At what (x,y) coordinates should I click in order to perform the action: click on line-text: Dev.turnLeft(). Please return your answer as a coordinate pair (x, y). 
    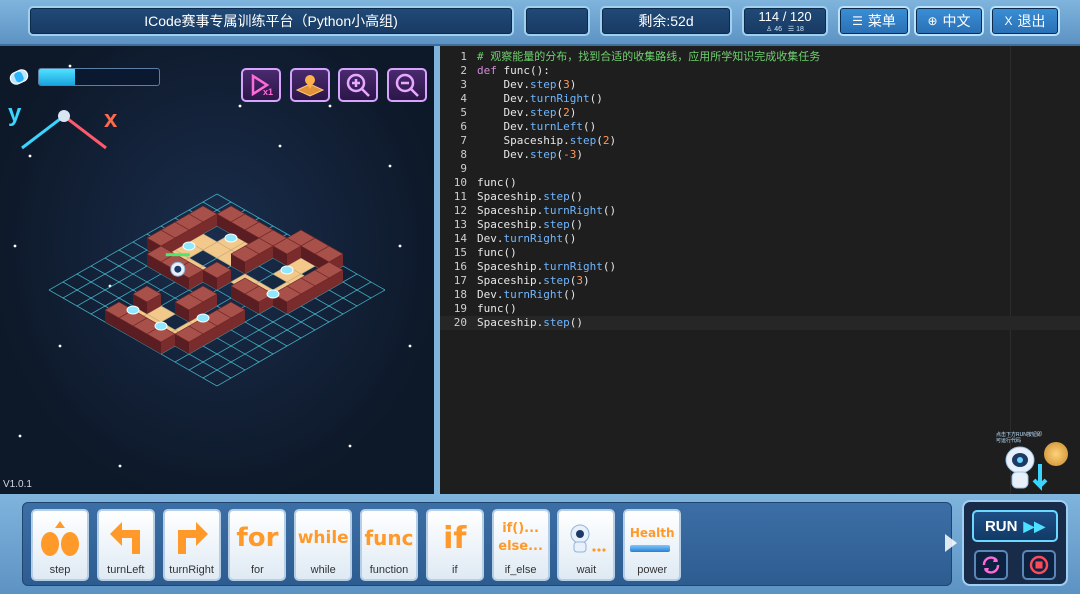
    Looking at the image, I should click on (536, 127).